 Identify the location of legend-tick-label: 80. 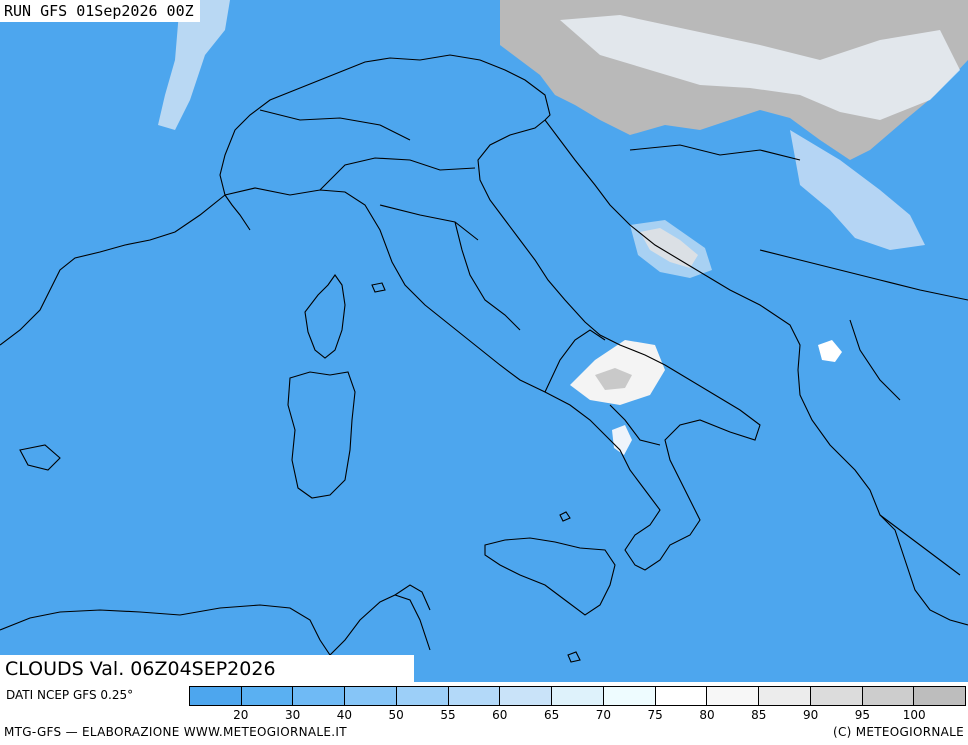
(707, 715).